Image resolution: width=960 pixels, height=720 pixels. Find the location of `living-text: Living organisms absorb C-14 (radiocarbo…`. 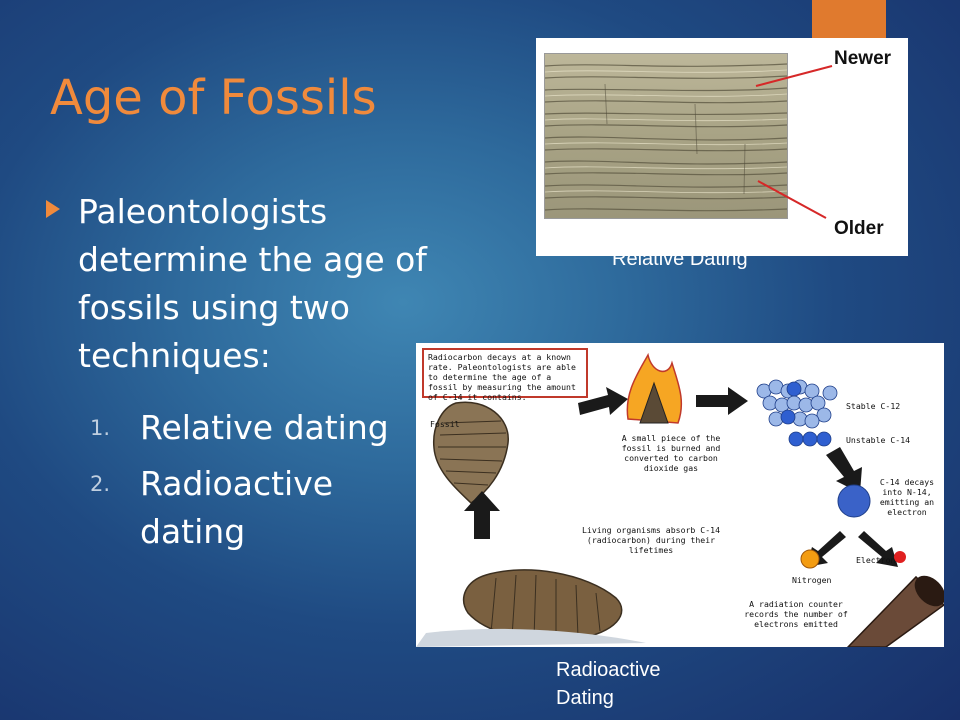

living-text: Living organisms absorb C-14 (radiocarbo… is located at coordinates (651, 540).